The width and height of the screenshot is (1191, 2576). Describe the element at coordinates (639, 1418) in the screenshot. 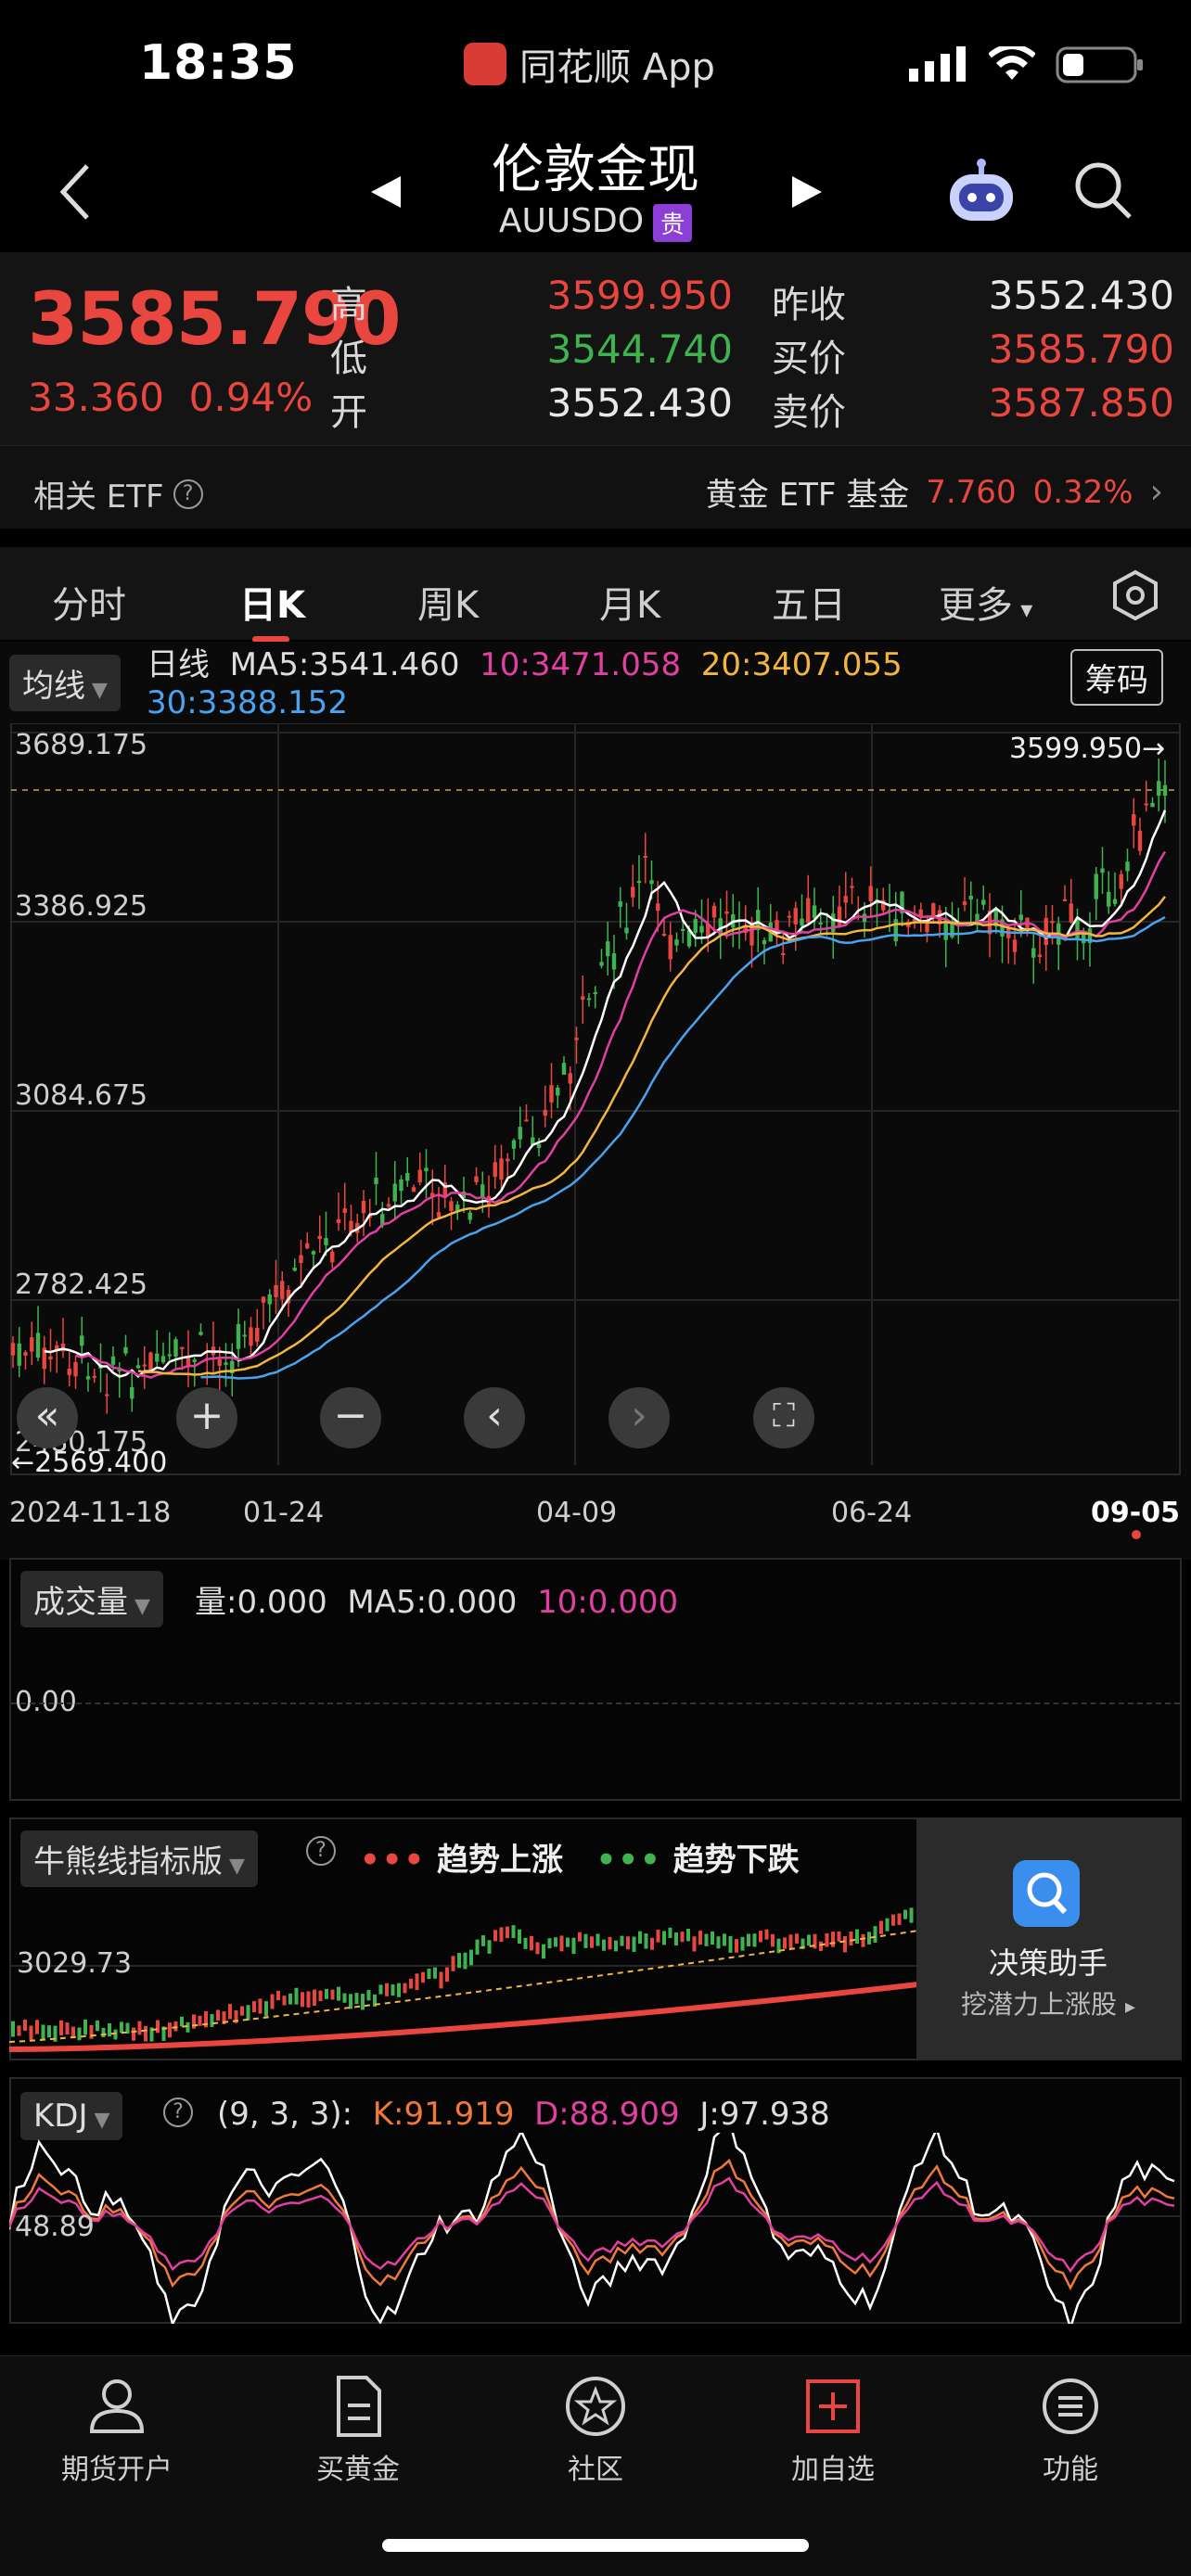

I see `scroll-right-button: ›` at that location.